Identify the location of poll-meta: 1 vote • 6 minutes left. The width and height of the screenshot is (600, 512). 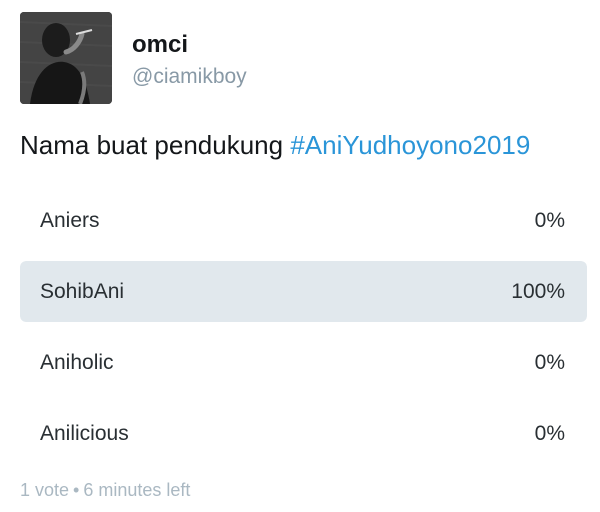
(105, 490).